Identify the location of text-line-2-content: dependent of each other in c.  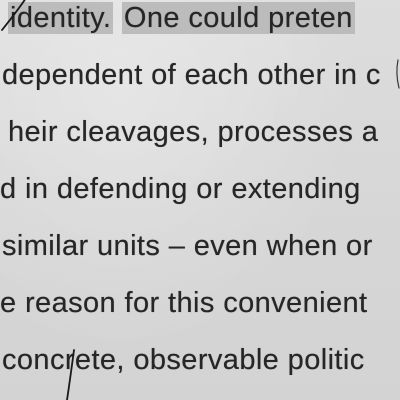
(191, 75).